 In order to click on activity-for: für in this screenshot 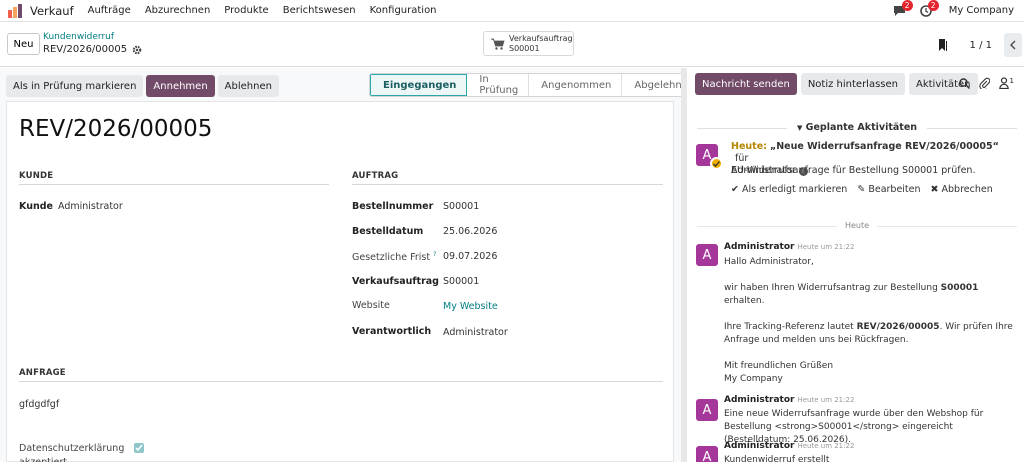, I will do `click(742, 158)`.